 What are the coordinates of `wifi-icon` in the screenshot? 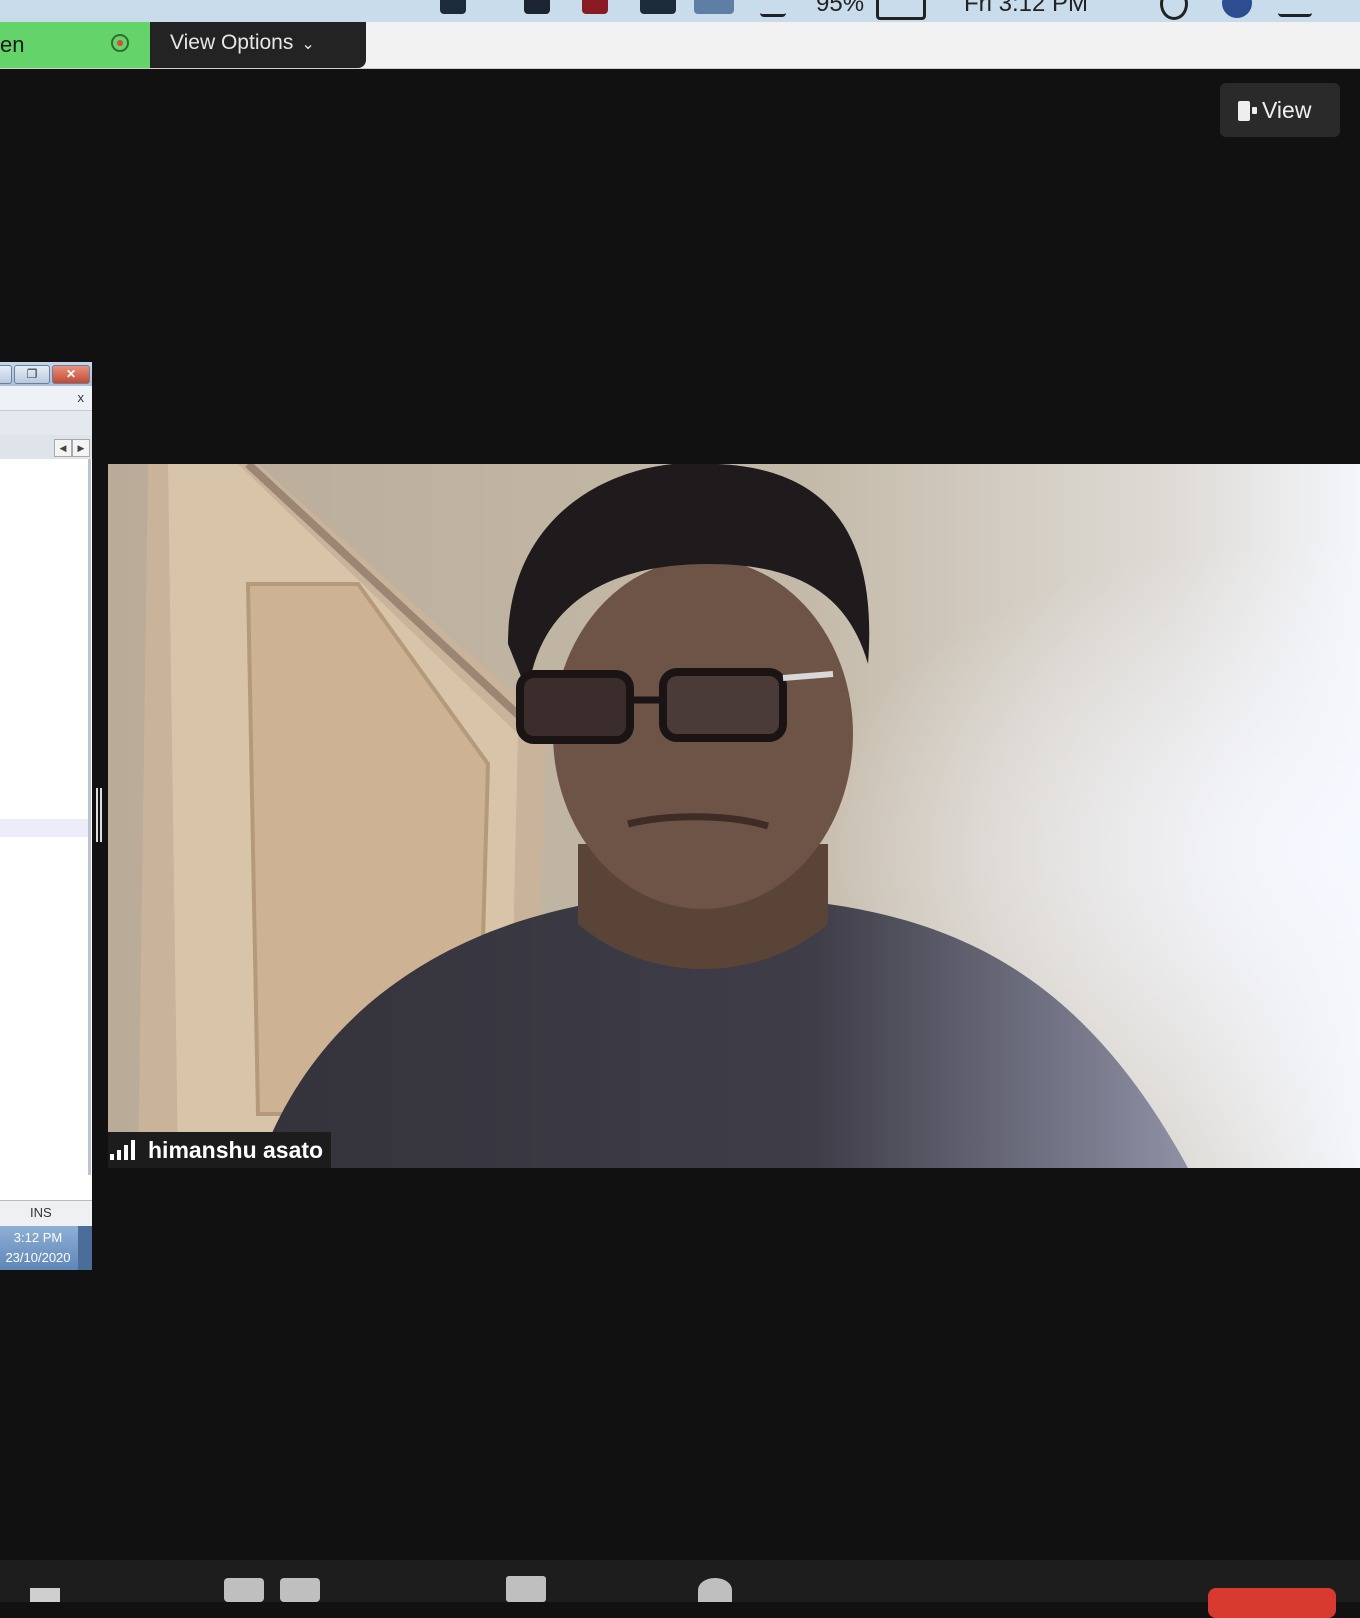 It's located at (773, 8).